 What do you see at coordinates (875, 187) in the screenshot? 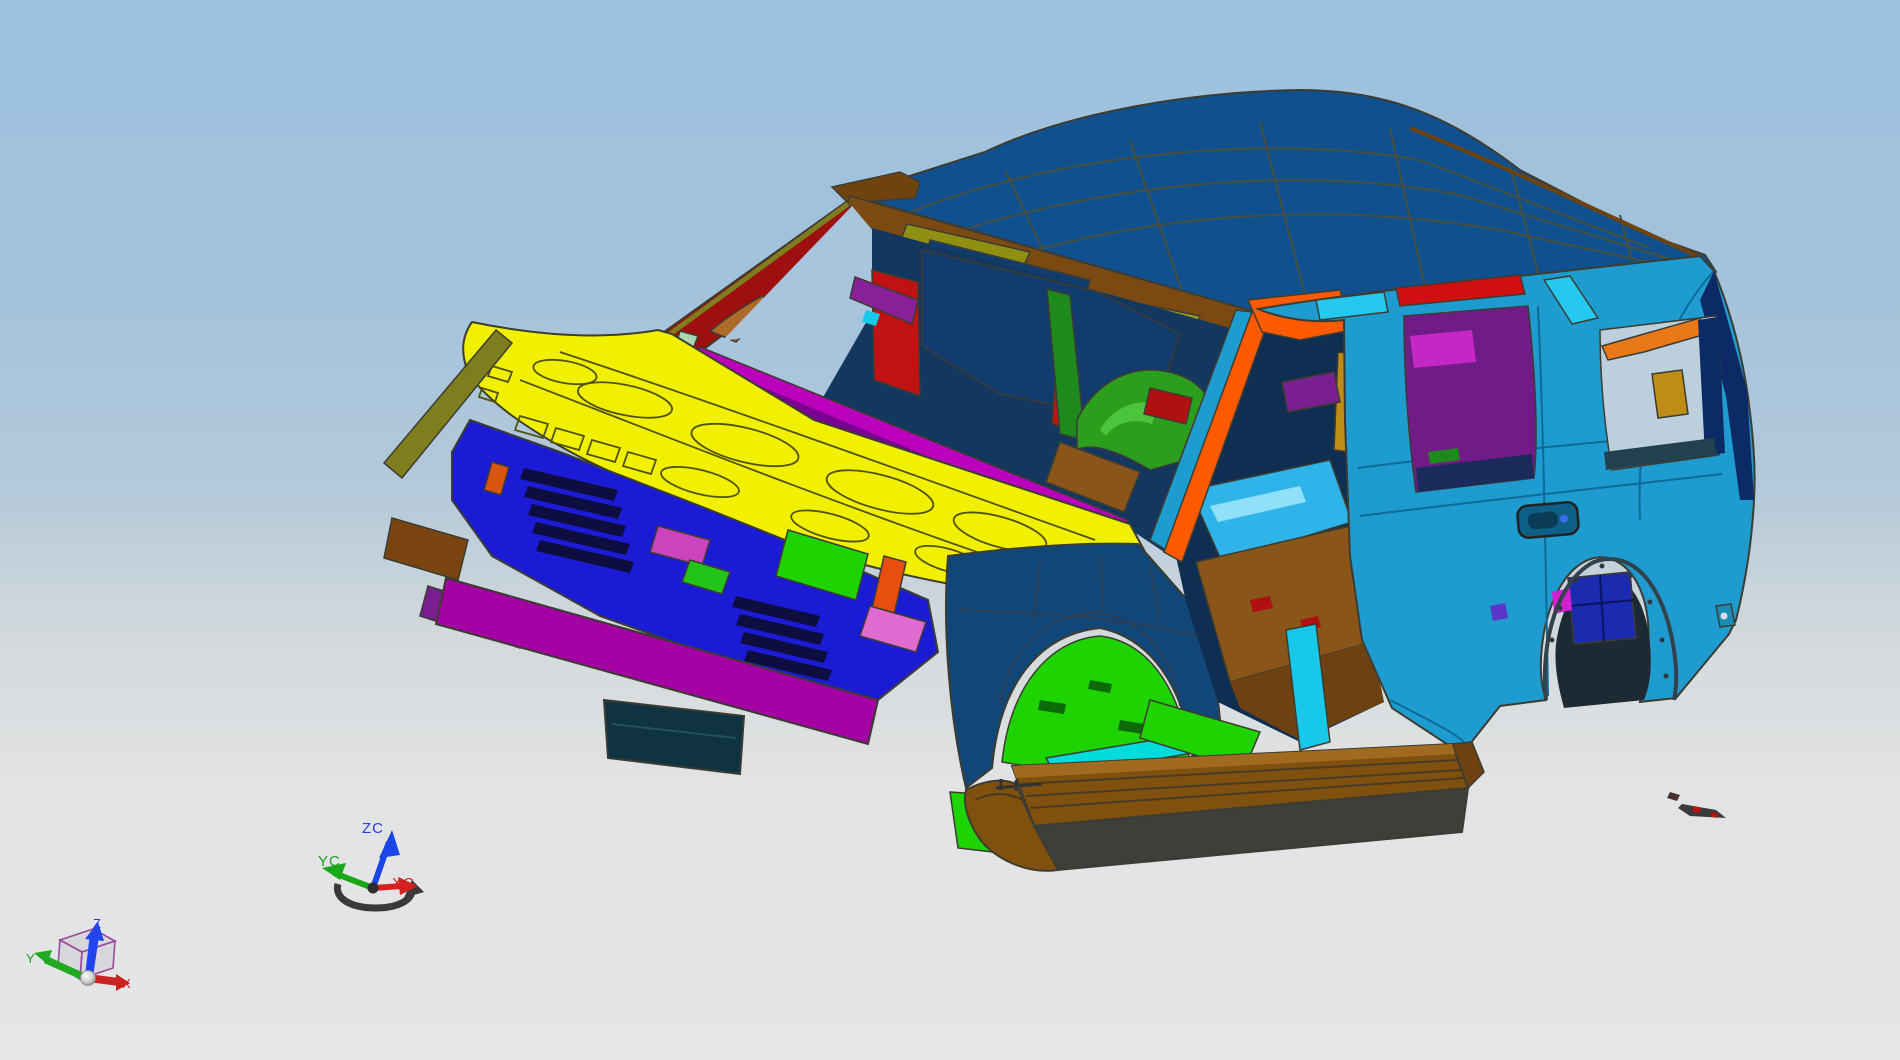
I see `roof-rail-front-tip` at bounding box center [875, 187].